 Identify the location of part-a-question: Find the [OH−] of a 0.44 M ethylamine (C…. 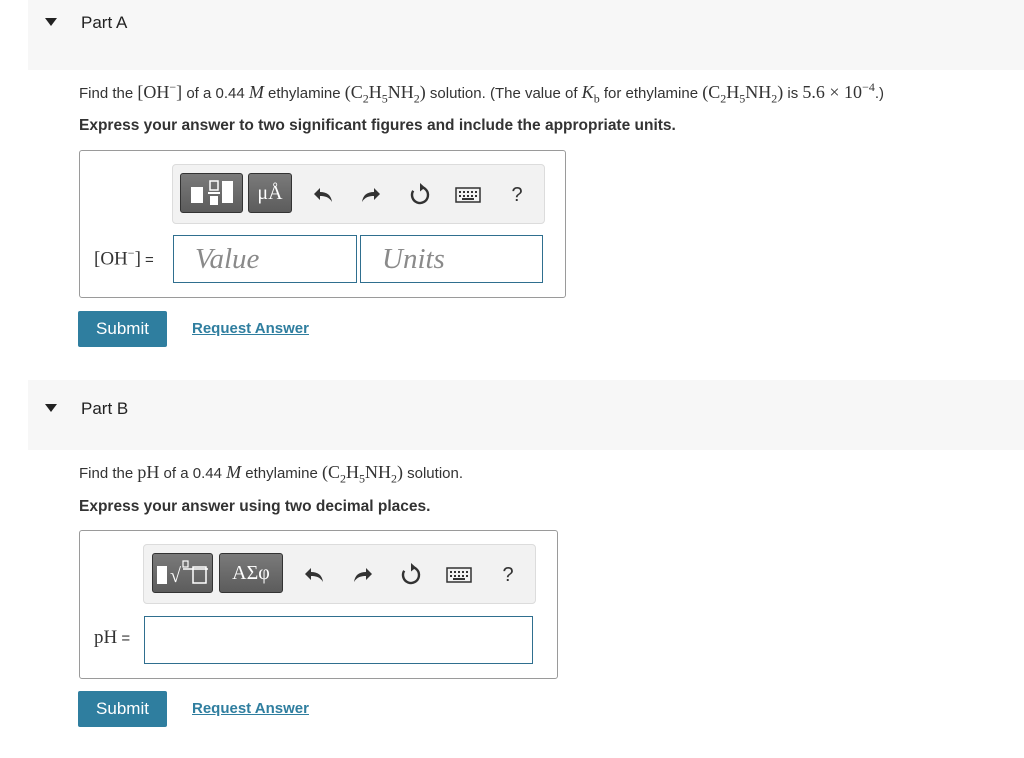
(482, 93).